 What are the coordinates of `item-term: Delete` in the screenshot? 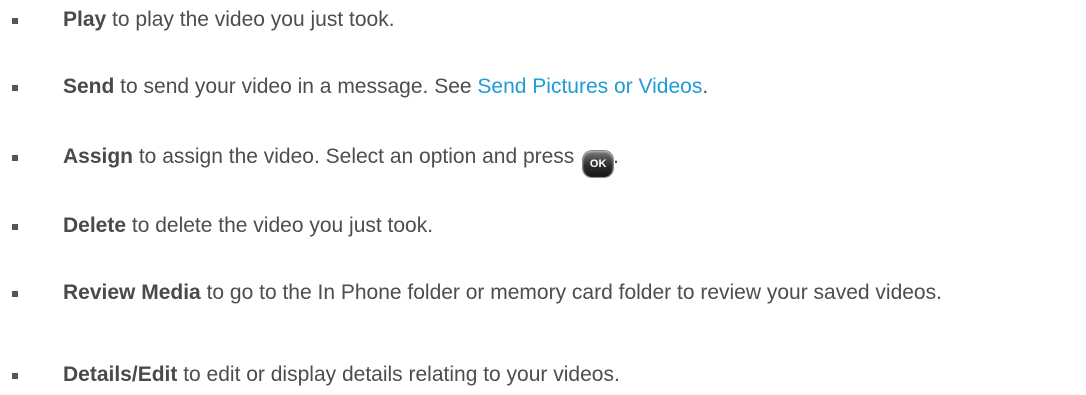 It's located at (95, 225).